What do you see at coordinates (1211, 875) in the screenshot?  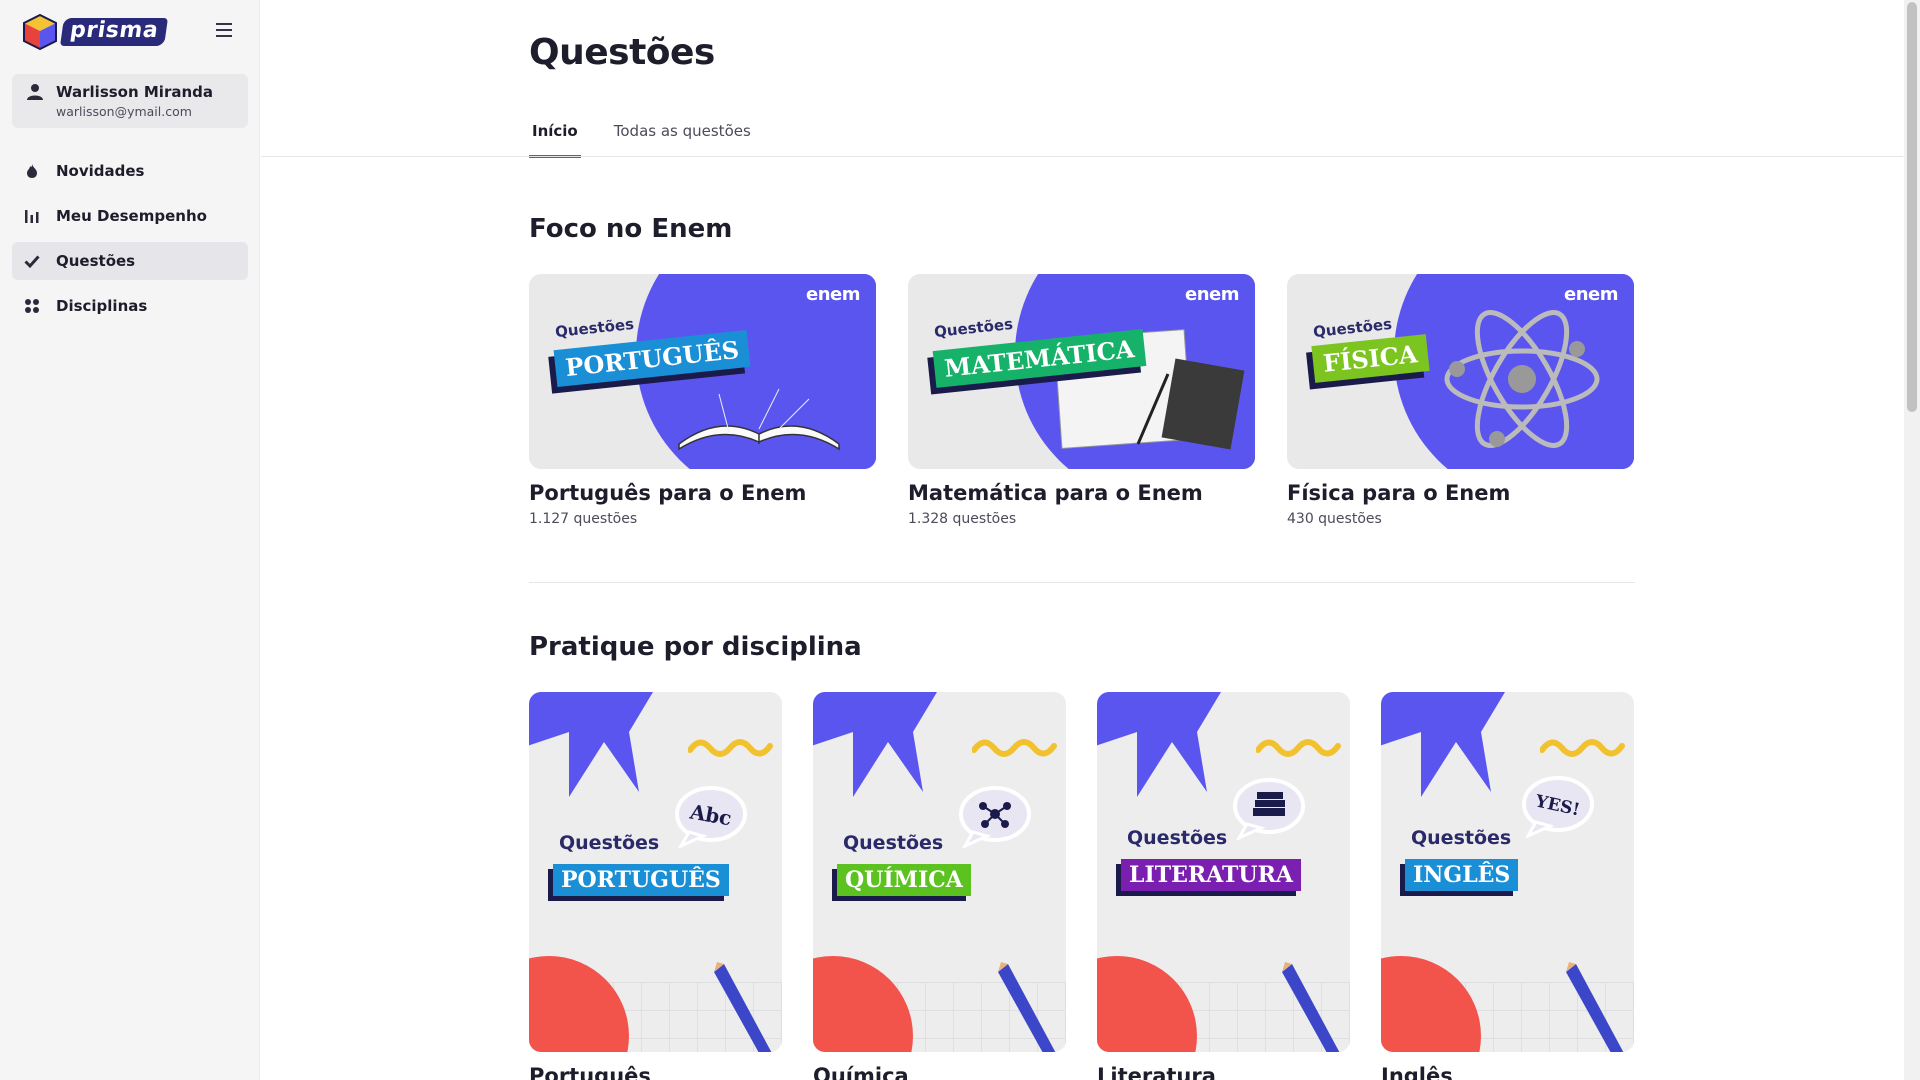 I see `banner-tag: LITERATURA` at bounding box center [1211, 875].